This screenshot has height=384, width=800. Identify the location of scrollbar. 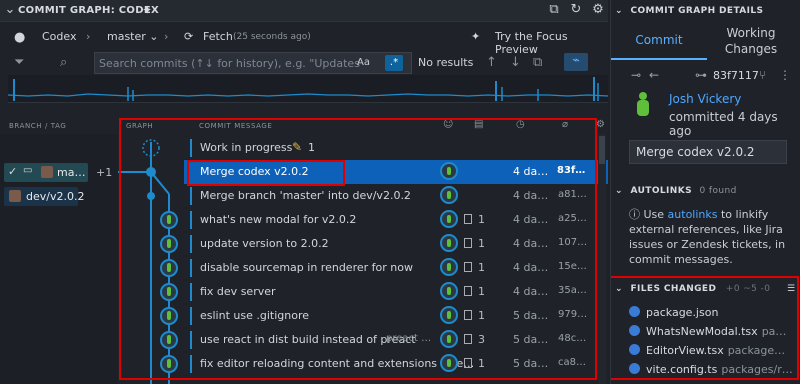
(602, 259).